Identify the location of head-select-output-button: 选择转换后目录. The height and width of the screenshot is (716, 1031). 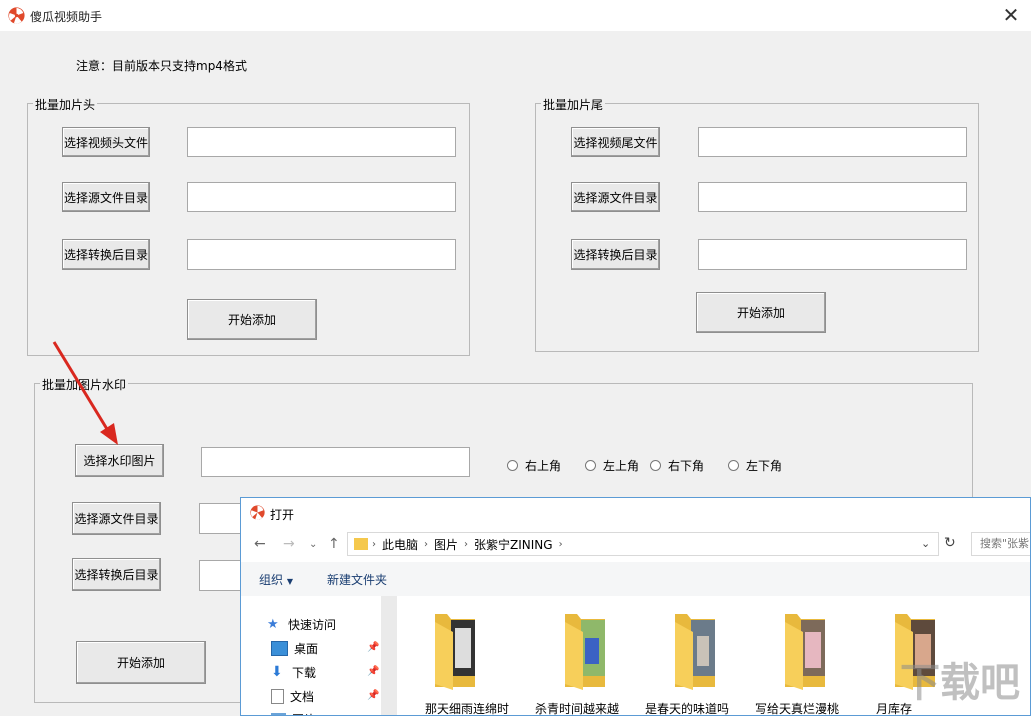
(106, 254).